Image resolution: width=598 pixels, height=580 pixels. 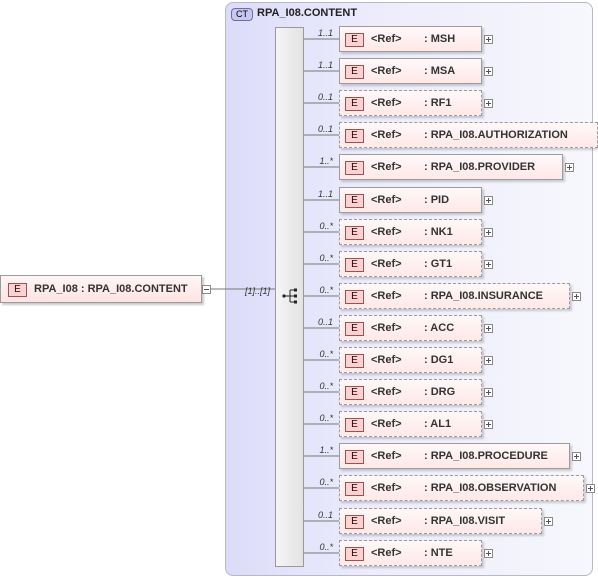 I want to click on child-element: E <Ref> : ACC, so click(x=410, y=328).